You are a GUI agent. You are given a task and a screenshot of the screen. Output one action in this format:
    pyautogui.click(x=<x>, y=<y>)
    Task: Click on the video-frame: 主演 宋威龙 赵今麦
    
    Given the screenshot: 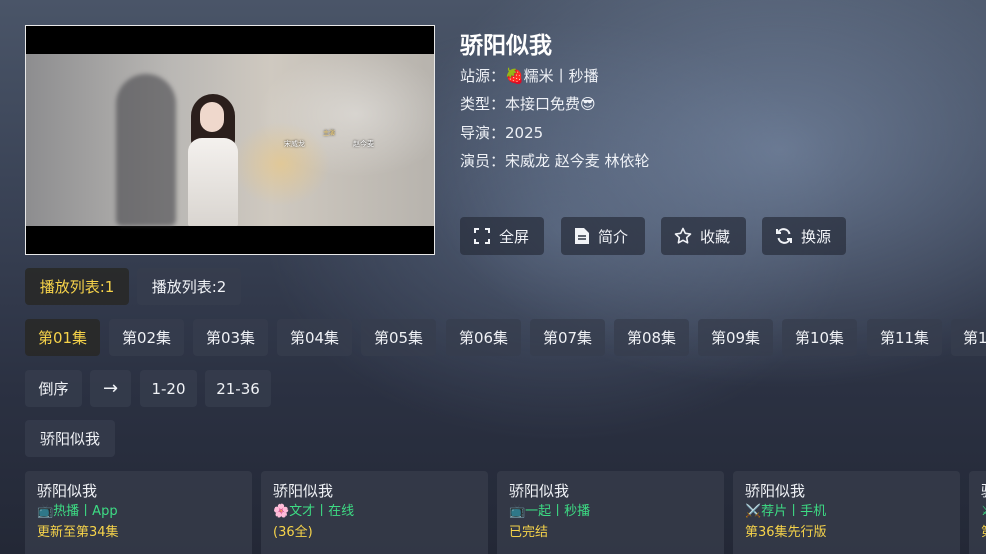 What is the action you would take?
    pyautogui.click(x=230, y=140)
    